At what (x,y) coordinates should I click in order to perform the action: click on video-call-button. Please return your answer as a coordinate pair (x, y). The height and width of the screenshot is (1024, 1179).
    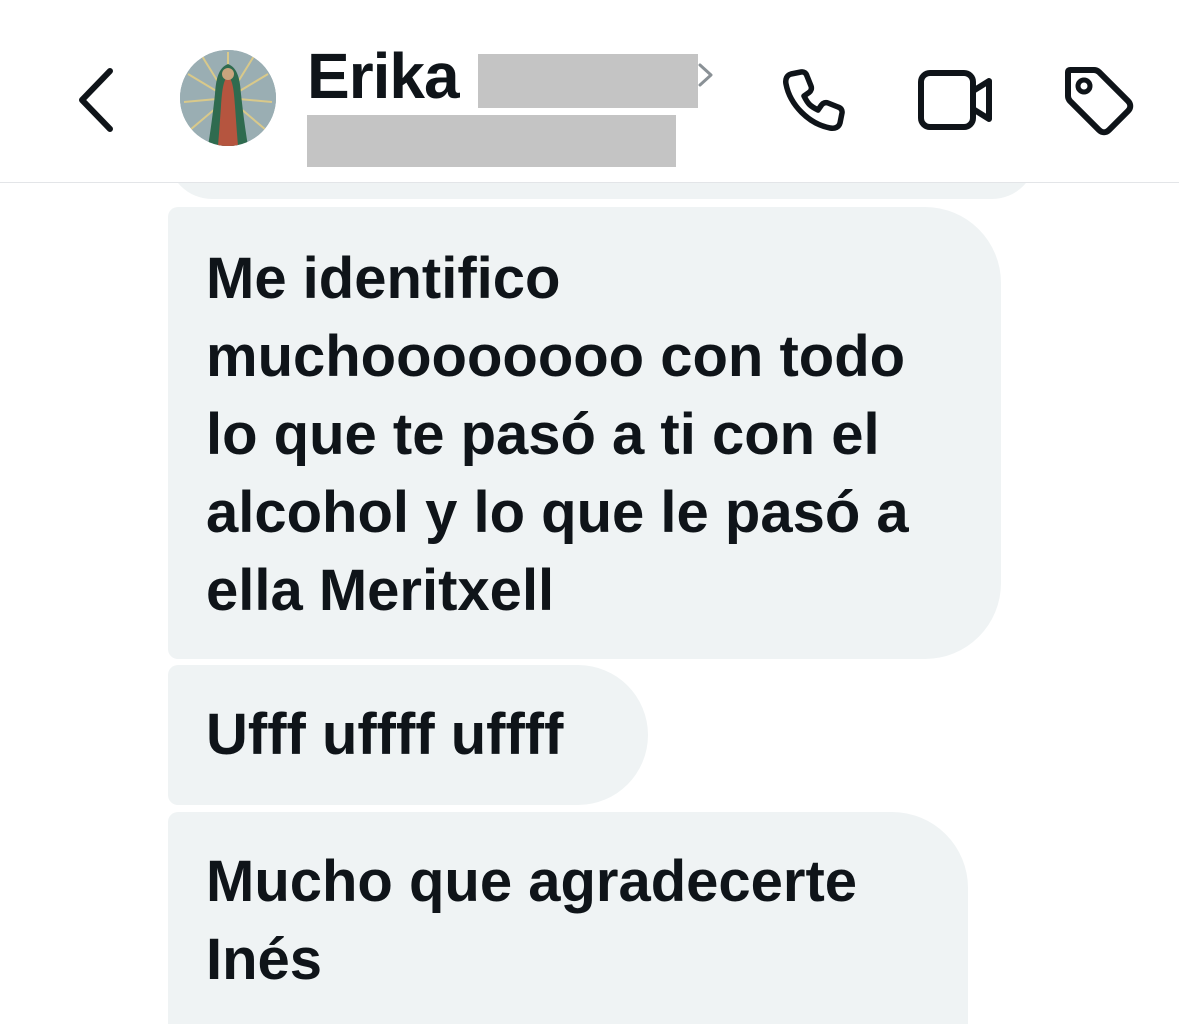
    Looking at the image, I should click on (956, 100).